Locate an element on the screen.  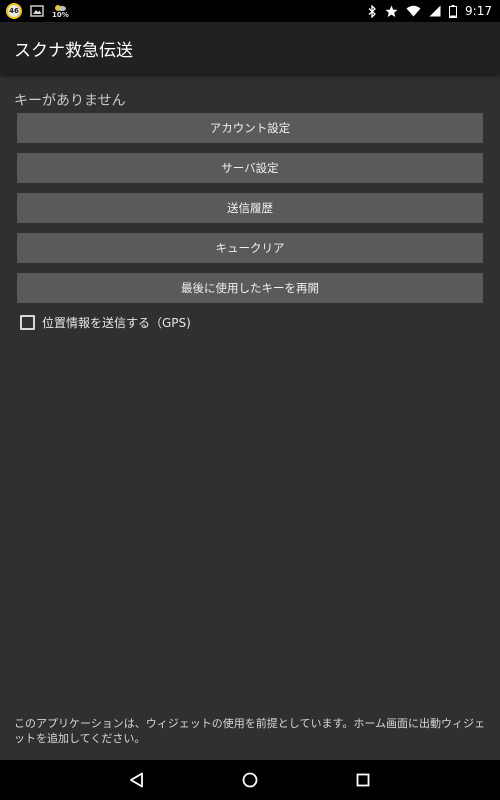
recents-button is located at coordinates (363, 780).